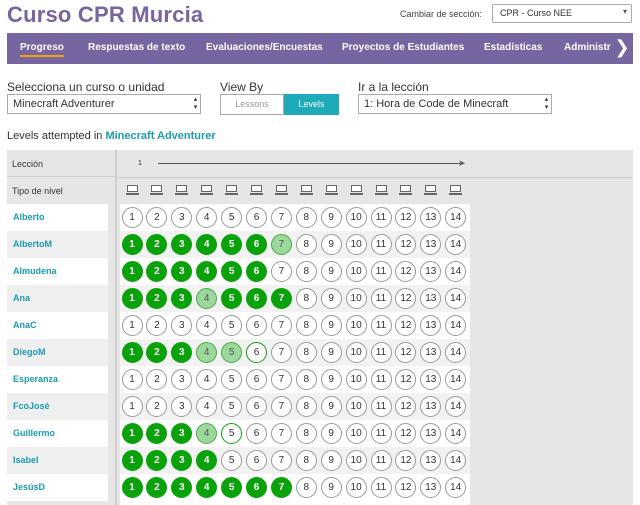 This screenshot has width=640, height=505. I want to click on student-name: FcoJosé, so click(57, 406).